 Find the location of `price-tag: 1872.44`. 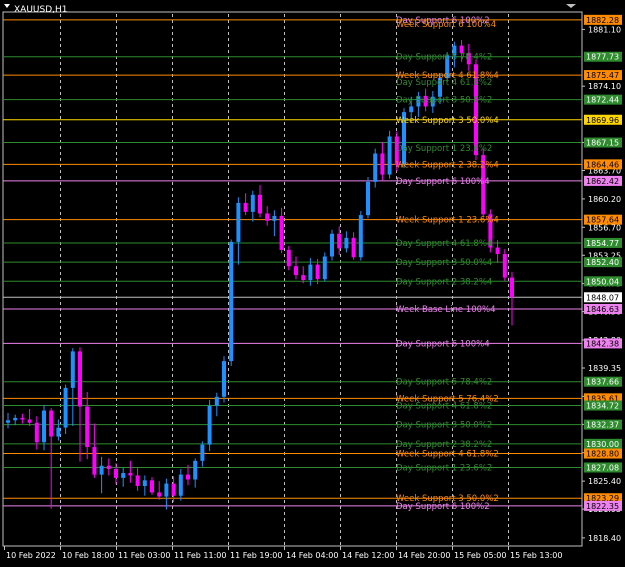

price-tag: 1872.44 is located at coordinates (603, 99).